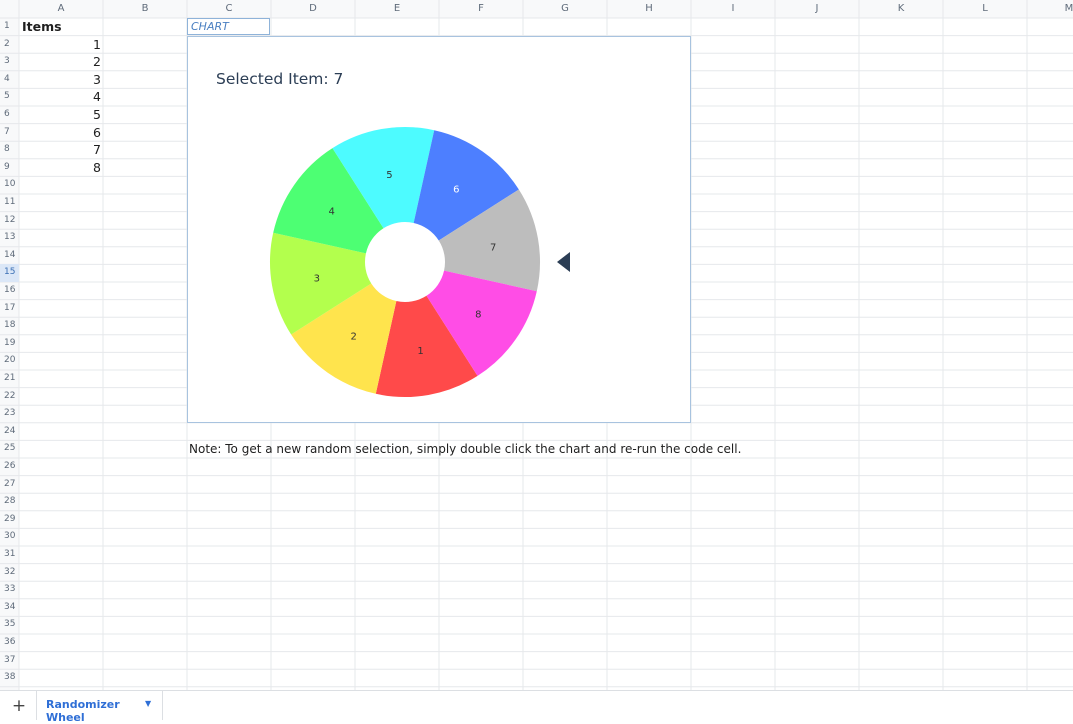  What do you see at coordinates (9, 115) in the screenshot?
I see `row-header-6: 6` at bounding box center [9, 115].